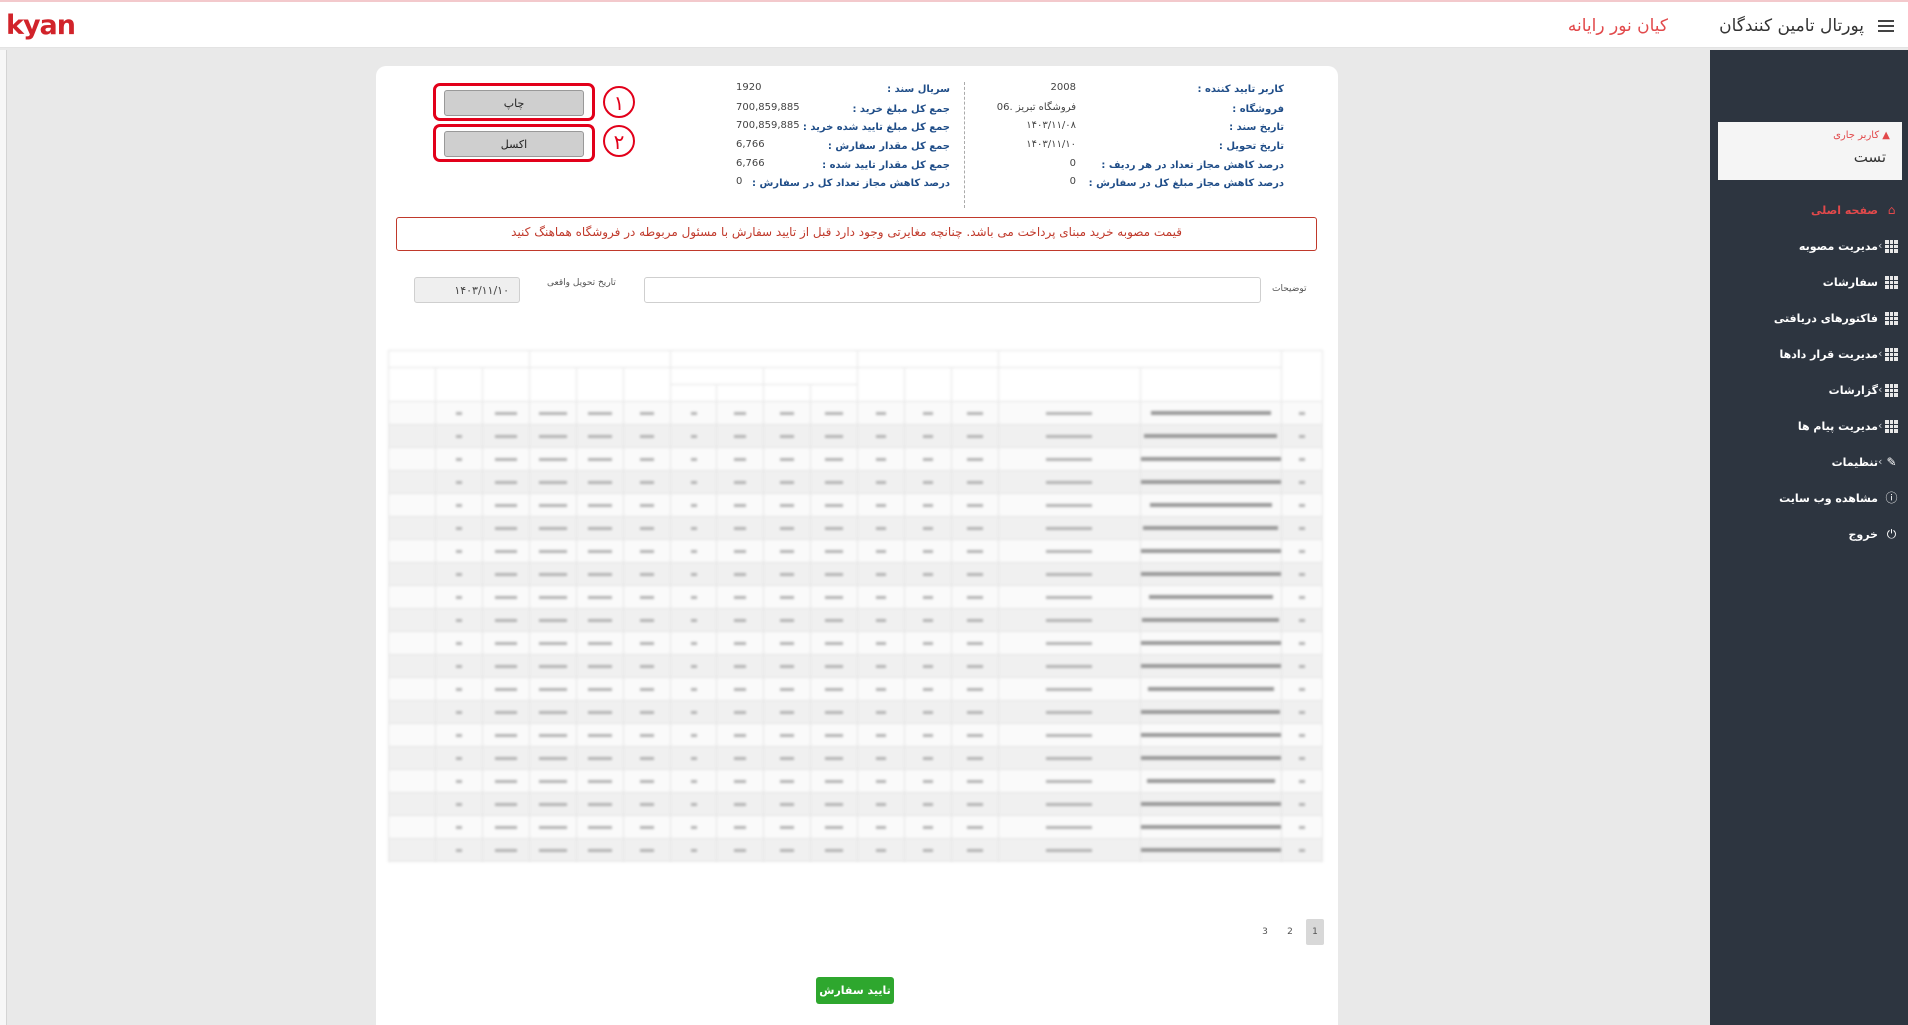 This screenshot has height=1025, width=1908. What do you see at coordinates (1240, 89) in the screenshot?
I see `info-label: کاربر تایید کننده :` at bounding box center [1240, 89].